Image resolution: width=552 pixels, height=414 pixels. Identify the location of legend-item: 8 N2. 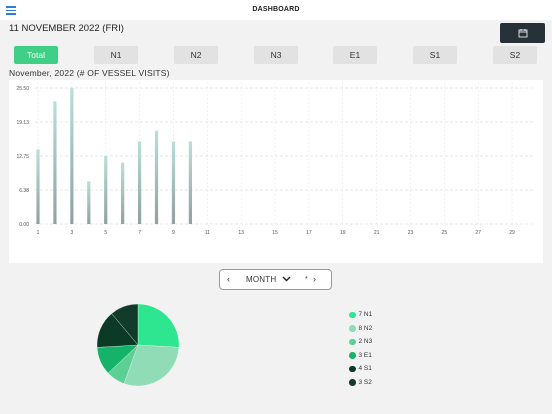
(360, 329).